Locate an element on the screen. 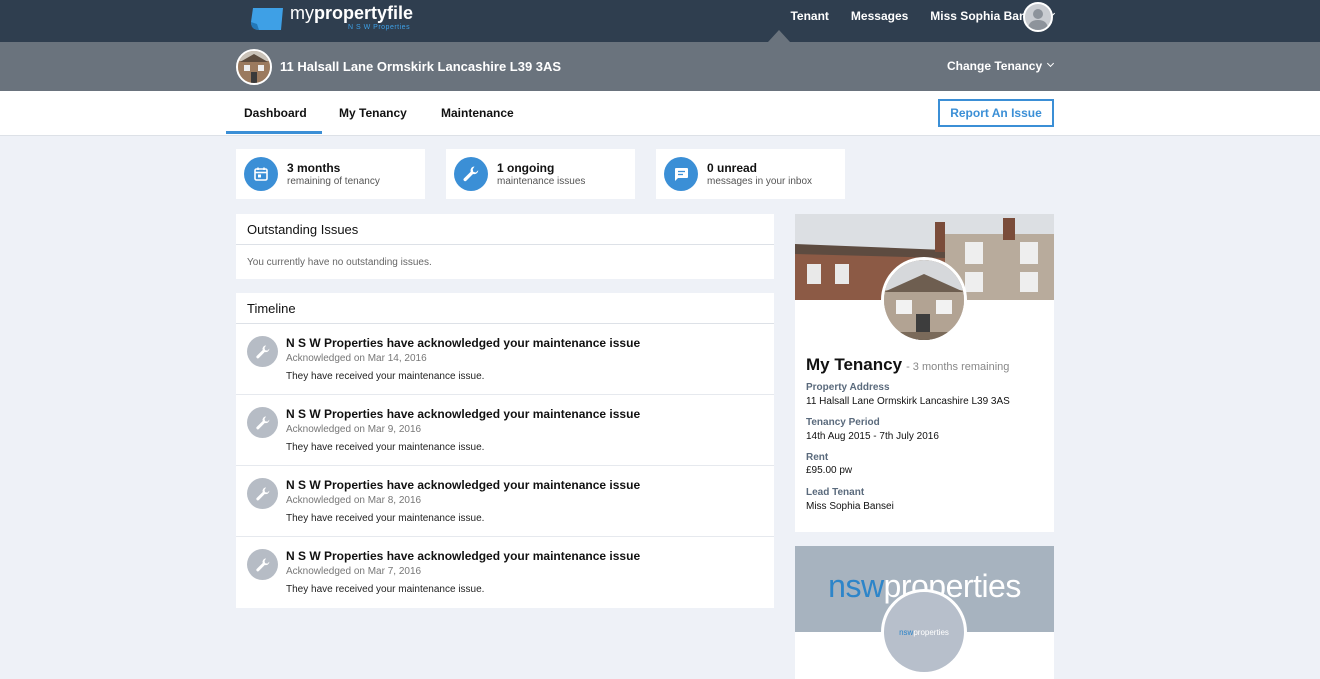 This screenshot has width=1320, height=679. field-label-address: Property Address is located at coordinates (848, 387).